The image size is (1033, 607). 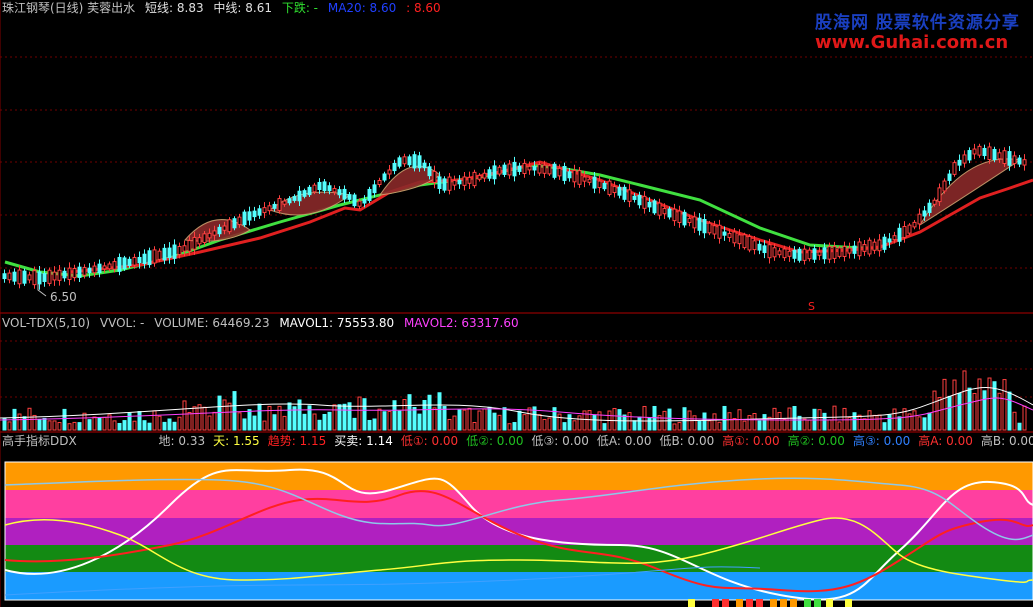 What do you see at coordinates (1006, 441) in the screenshot?
I see `ddx-value-13: 高B: 0.00` at bounding box center [1006, 441].